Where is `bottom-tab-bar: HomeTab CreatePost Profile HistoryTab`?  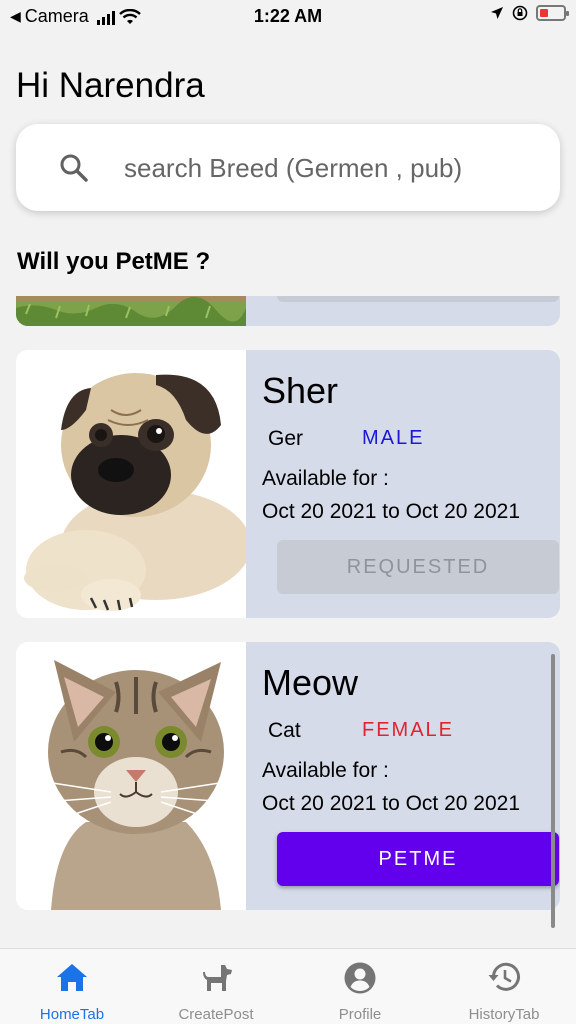 bottom-tab-bar: HomeTab CreatePost Profile HistoryTab is located at coordinates (288, 986).